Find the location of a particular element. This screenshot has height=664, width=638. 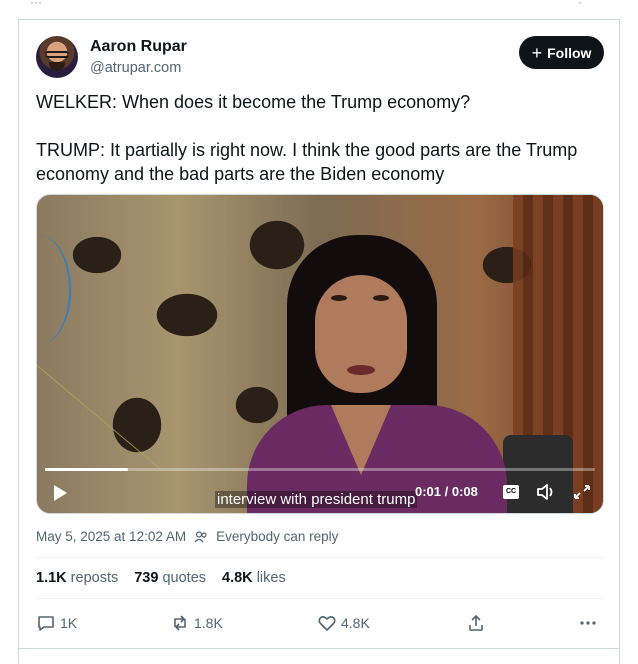

engagement-stats: 1.1K reposts 739 quotes 4.8K likes is located at coordinates (161, 578).